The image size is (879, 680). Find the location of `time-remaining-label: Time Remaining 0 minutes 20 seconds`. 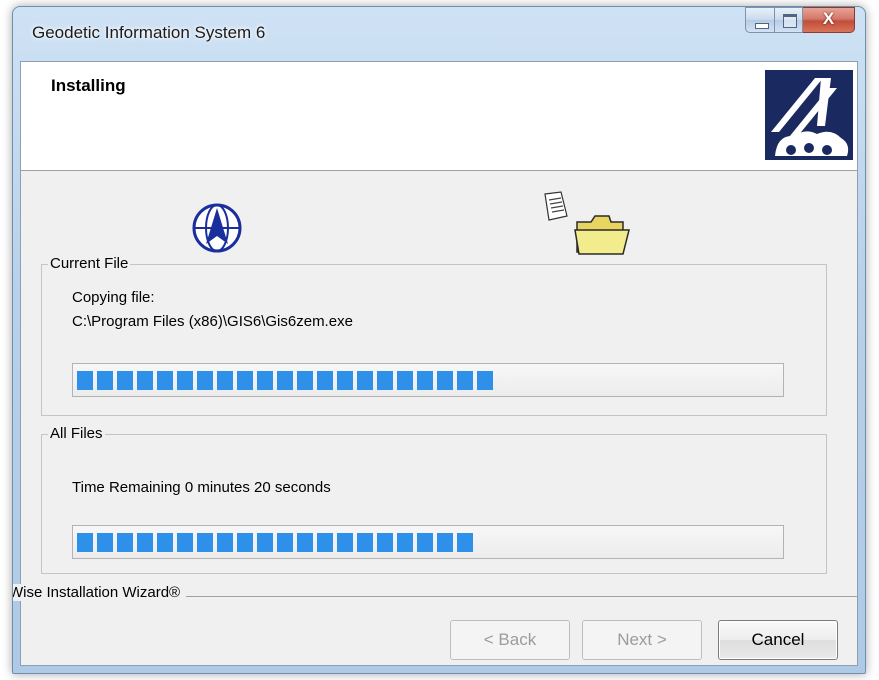

time-remaining-label: Time Remaining 0 minutes 20 seconds is located at coordinates (201, 487).